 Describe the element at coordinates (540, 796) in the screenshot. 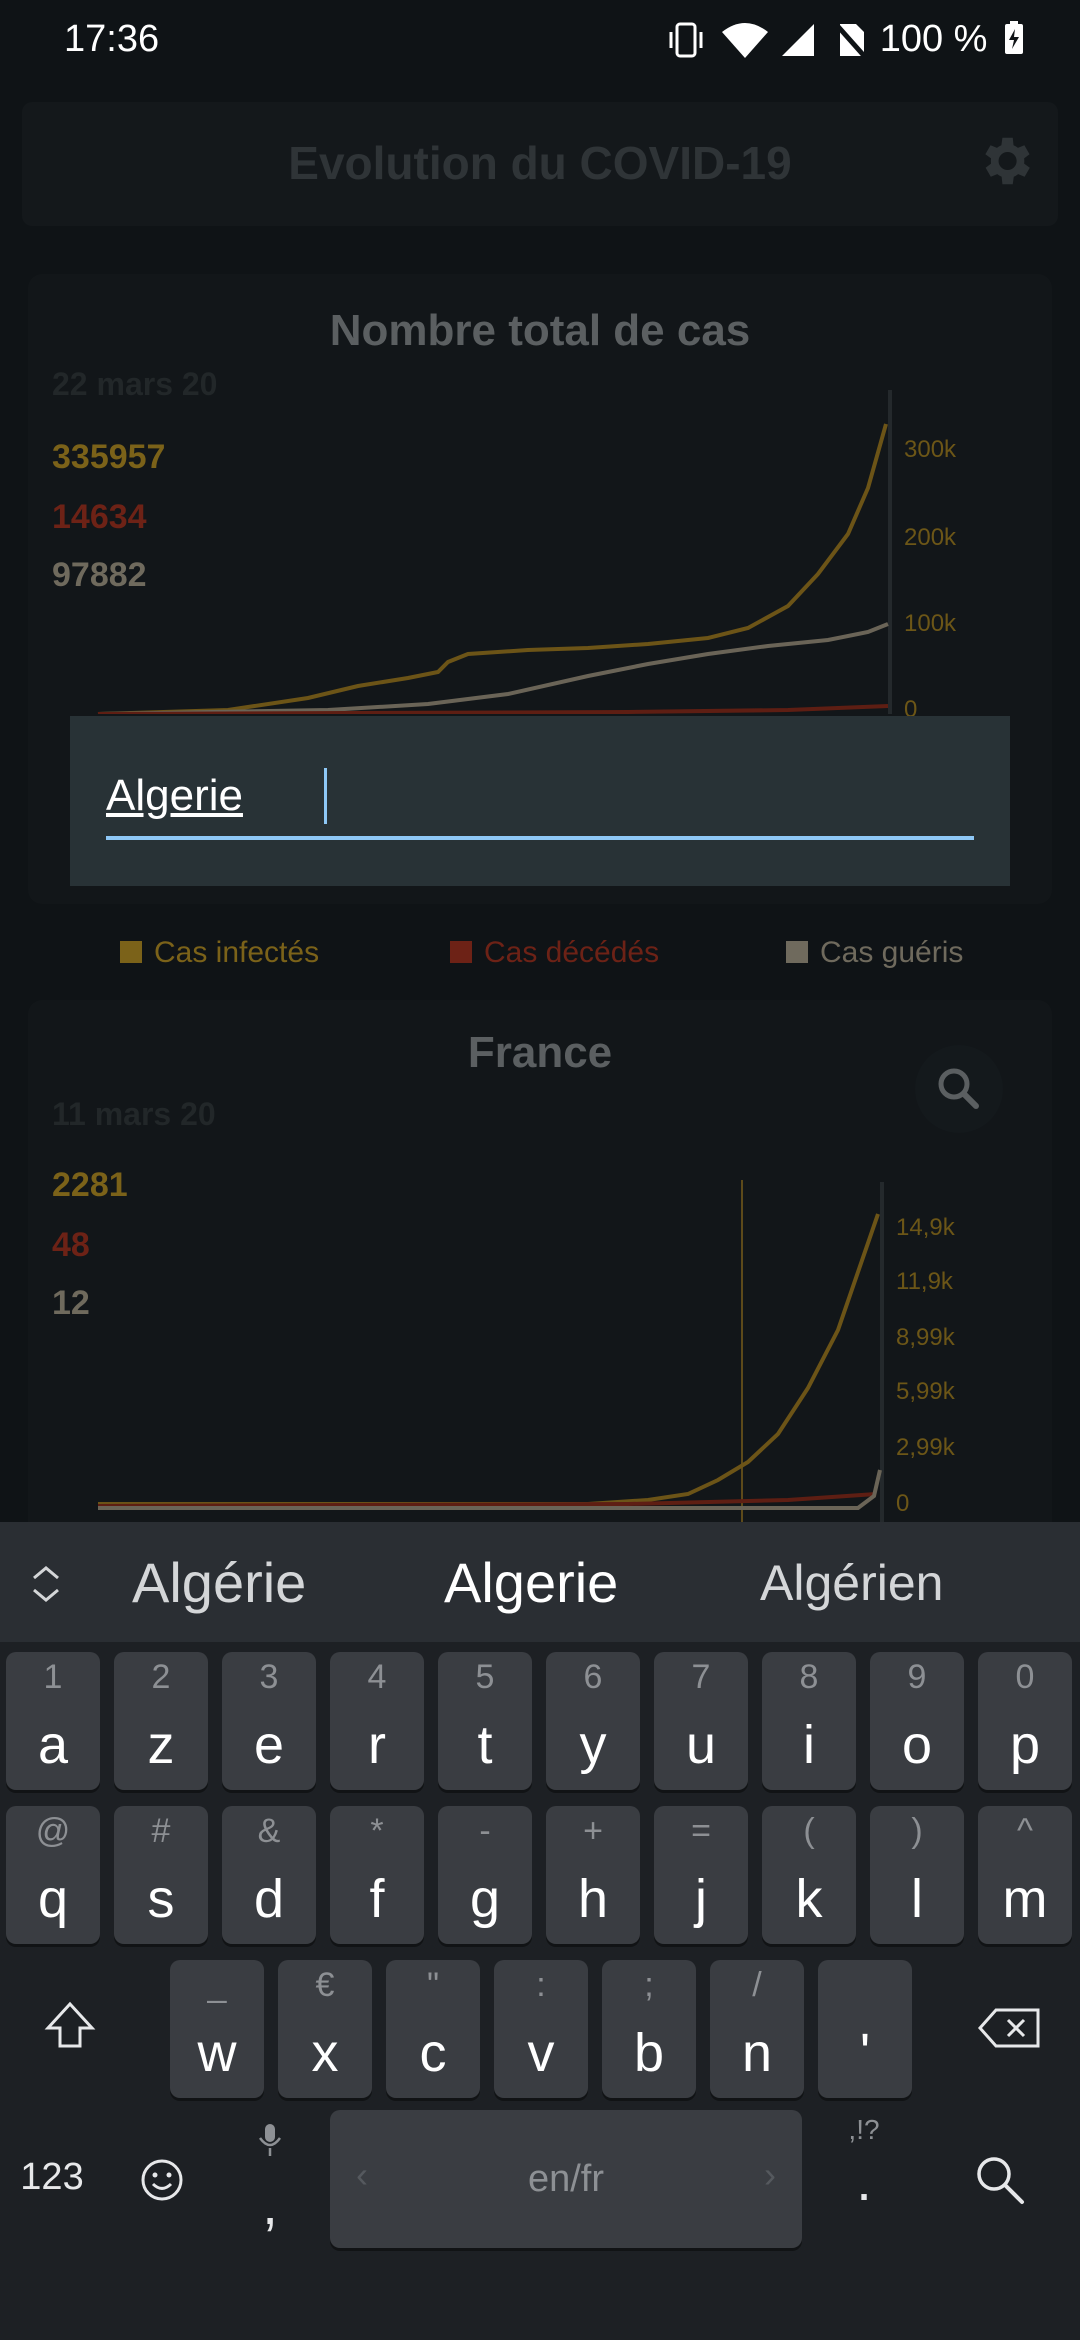

I see `search-input` at that location.